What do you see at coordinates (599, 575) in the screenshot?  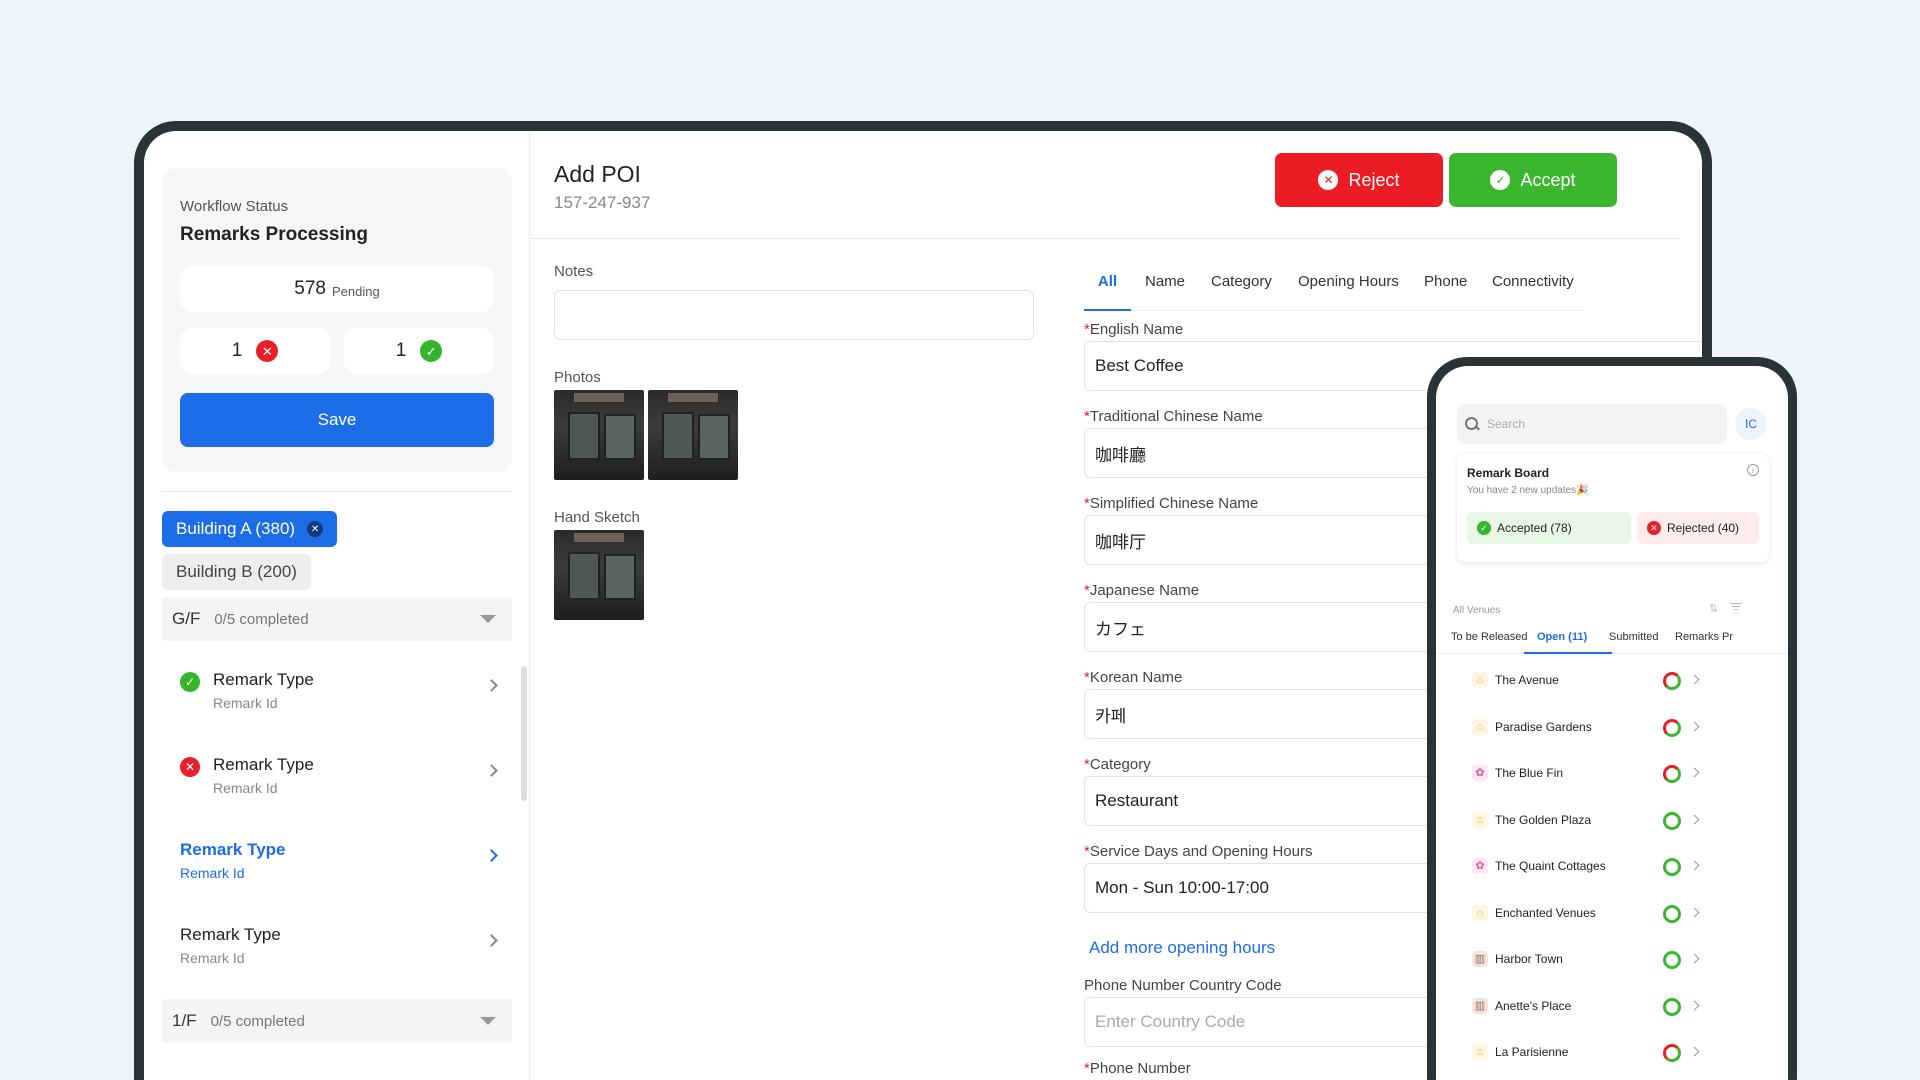 I see `sketch-thumbnail` at bounding box center [599, 575].